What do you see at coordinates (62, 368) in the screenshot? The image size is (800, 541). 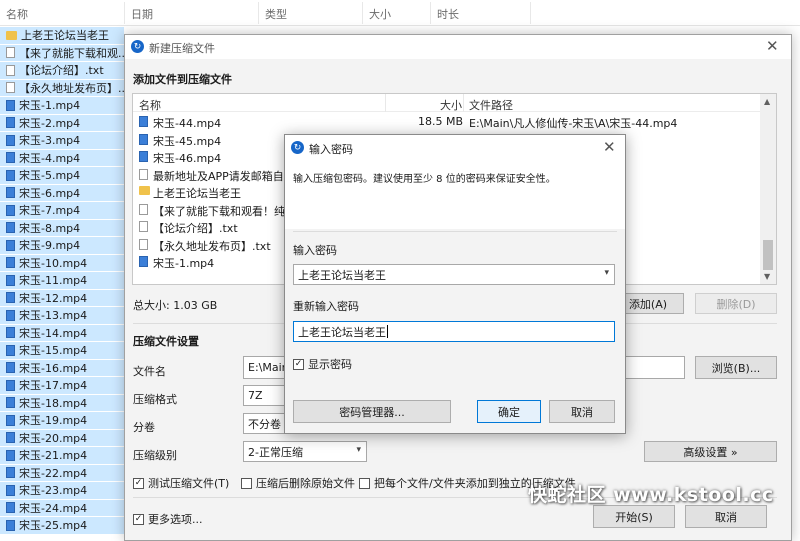 I see `explorer-file-row: 宋玉-16.mp4` at bounding box center [62, 368].